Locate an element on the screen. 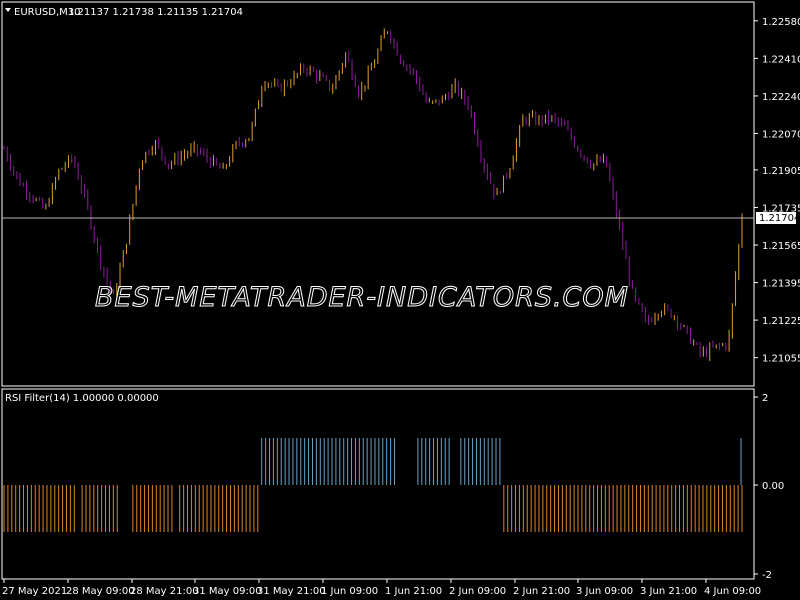  time-tick-label: 31 May 21:00 is located at coordinates (291, 591).